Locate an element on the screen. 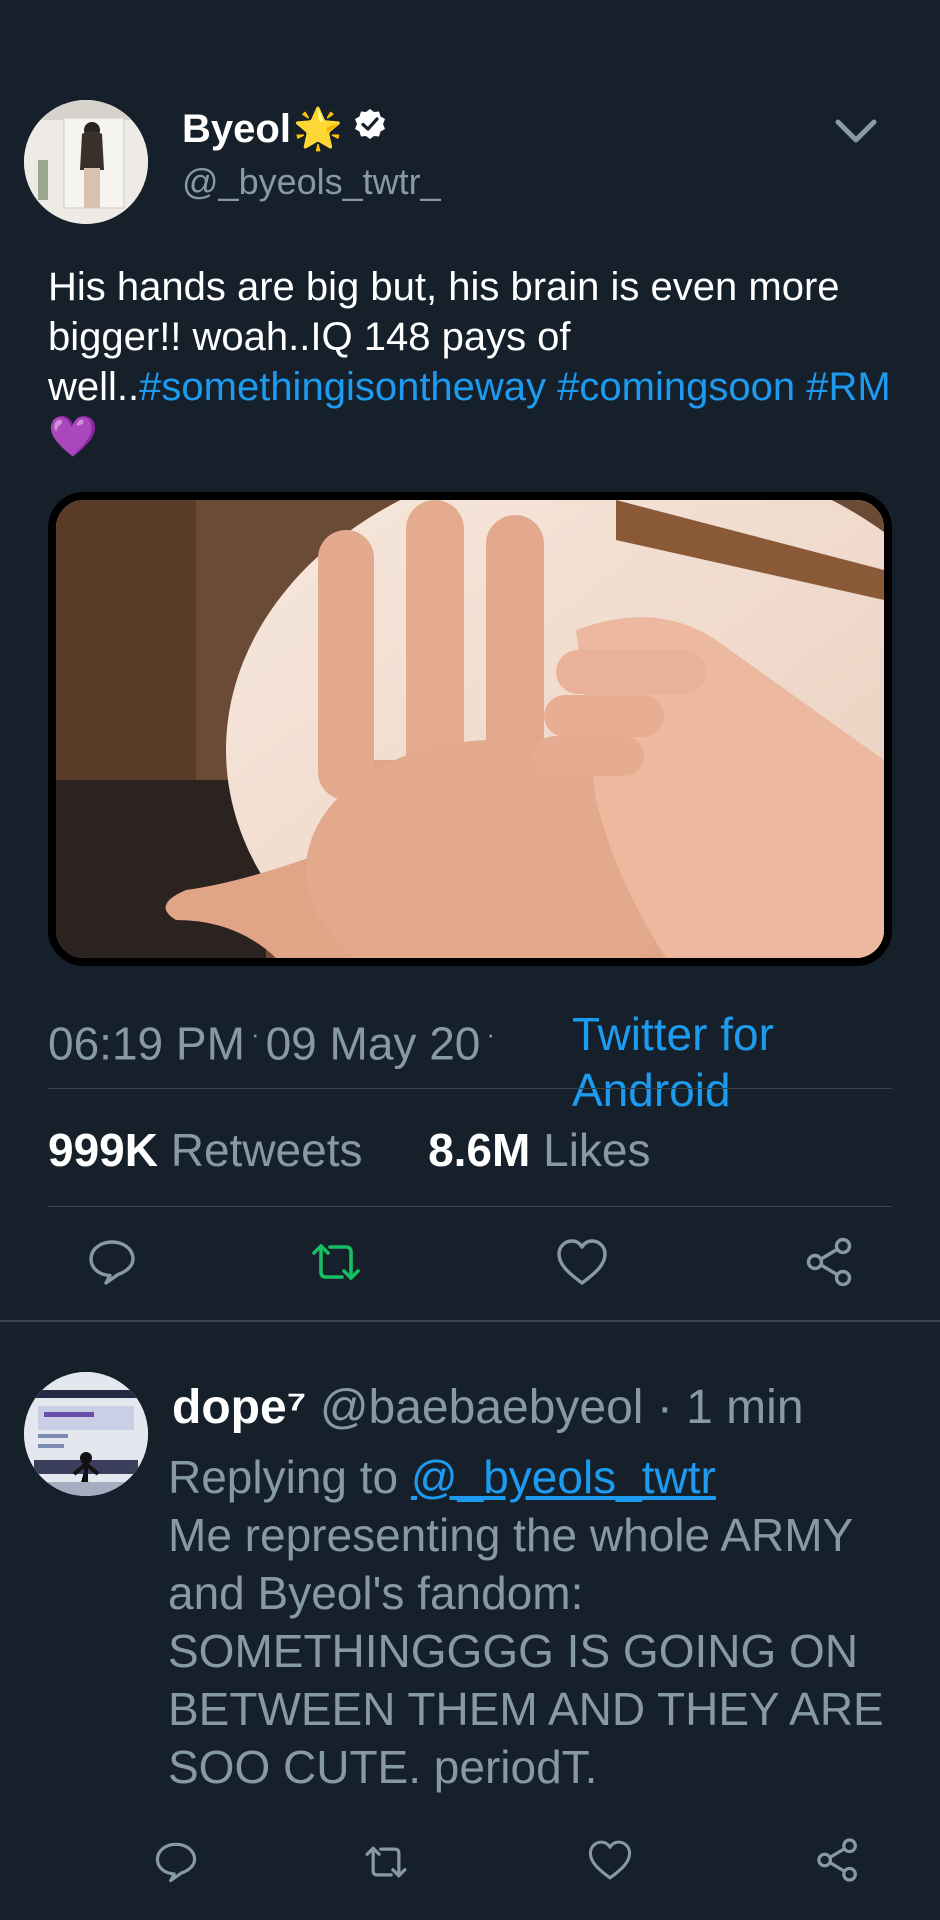 This screenshot has height=1920, width=940. replying-to-link: @_byeols_twtr is located at coordinates (563, 1477).